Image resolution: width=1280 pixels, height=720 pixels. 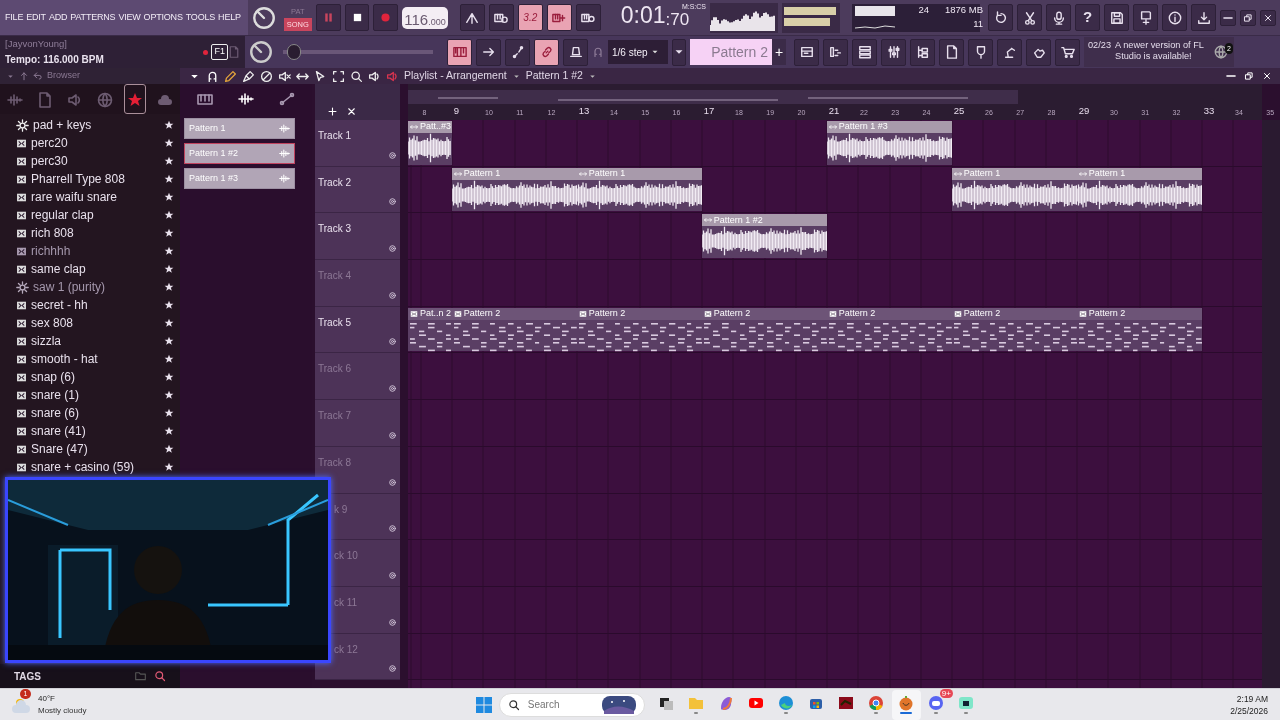 I want to click on menu-item: FILE, so click(x=14, y=17).